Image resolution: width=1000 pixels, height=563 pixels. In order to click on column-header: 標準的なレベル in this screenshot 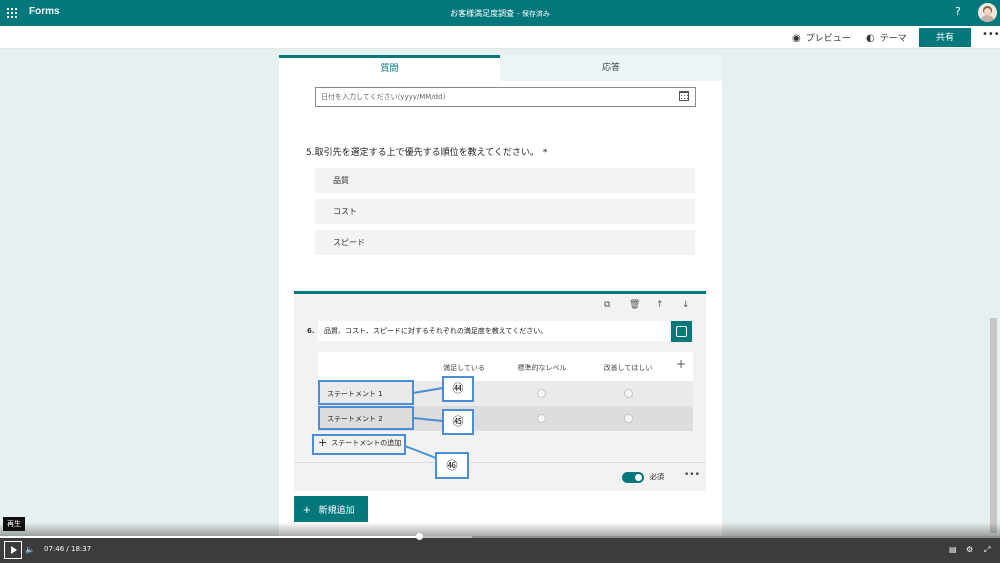, I will do `click(542, 368)`.